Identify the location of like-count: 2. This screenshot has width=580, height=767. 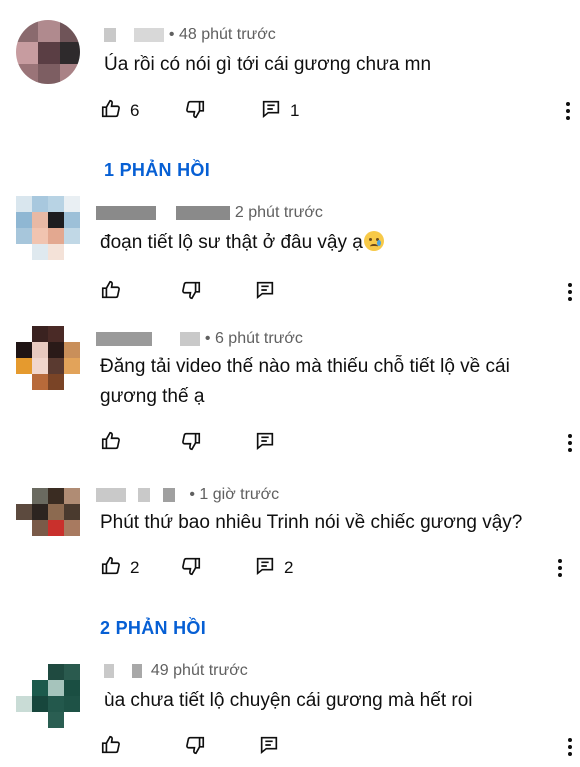
(135, 567).